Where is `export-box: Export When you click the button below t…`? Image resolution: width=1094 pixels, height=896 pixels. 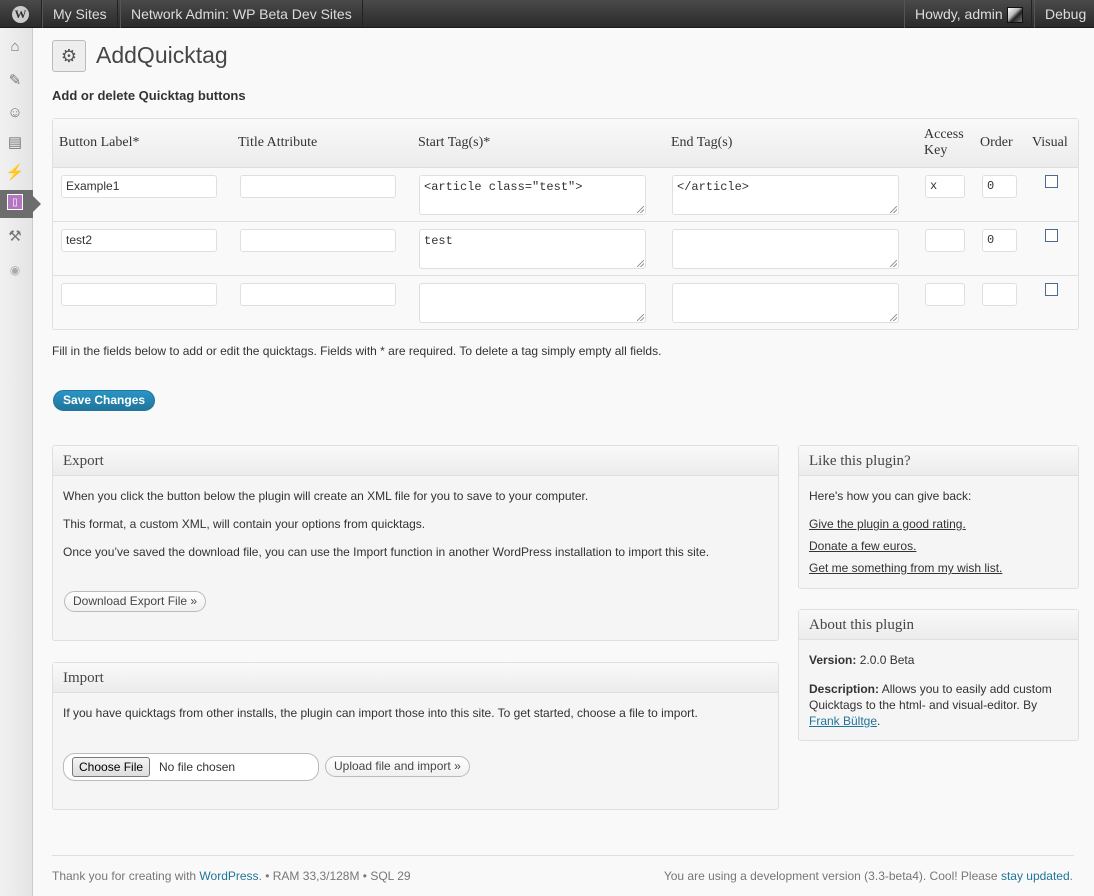 export-box: Export When you click the button below t… is located at coordinates (415, 543).